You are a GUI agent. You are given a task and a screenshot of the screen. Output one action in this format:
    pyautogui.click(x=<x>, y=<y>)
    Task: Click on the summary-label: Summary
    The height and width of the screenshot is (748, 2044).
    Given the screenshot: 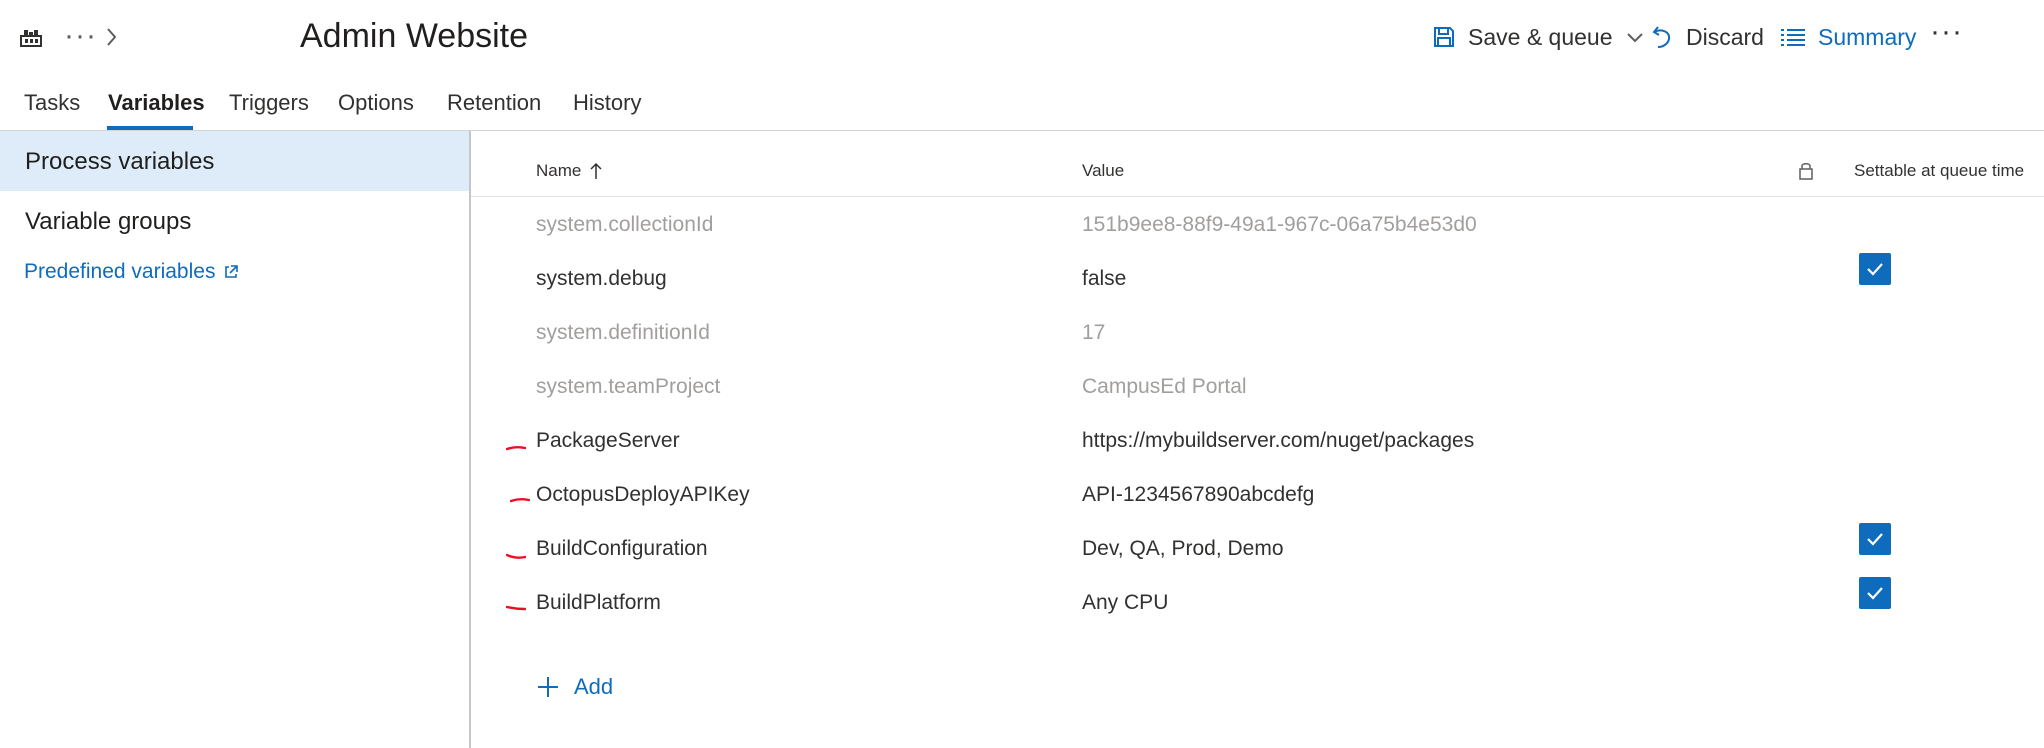 What is the action you would take?
    pyautogui.click(x=1867, y=36)
    